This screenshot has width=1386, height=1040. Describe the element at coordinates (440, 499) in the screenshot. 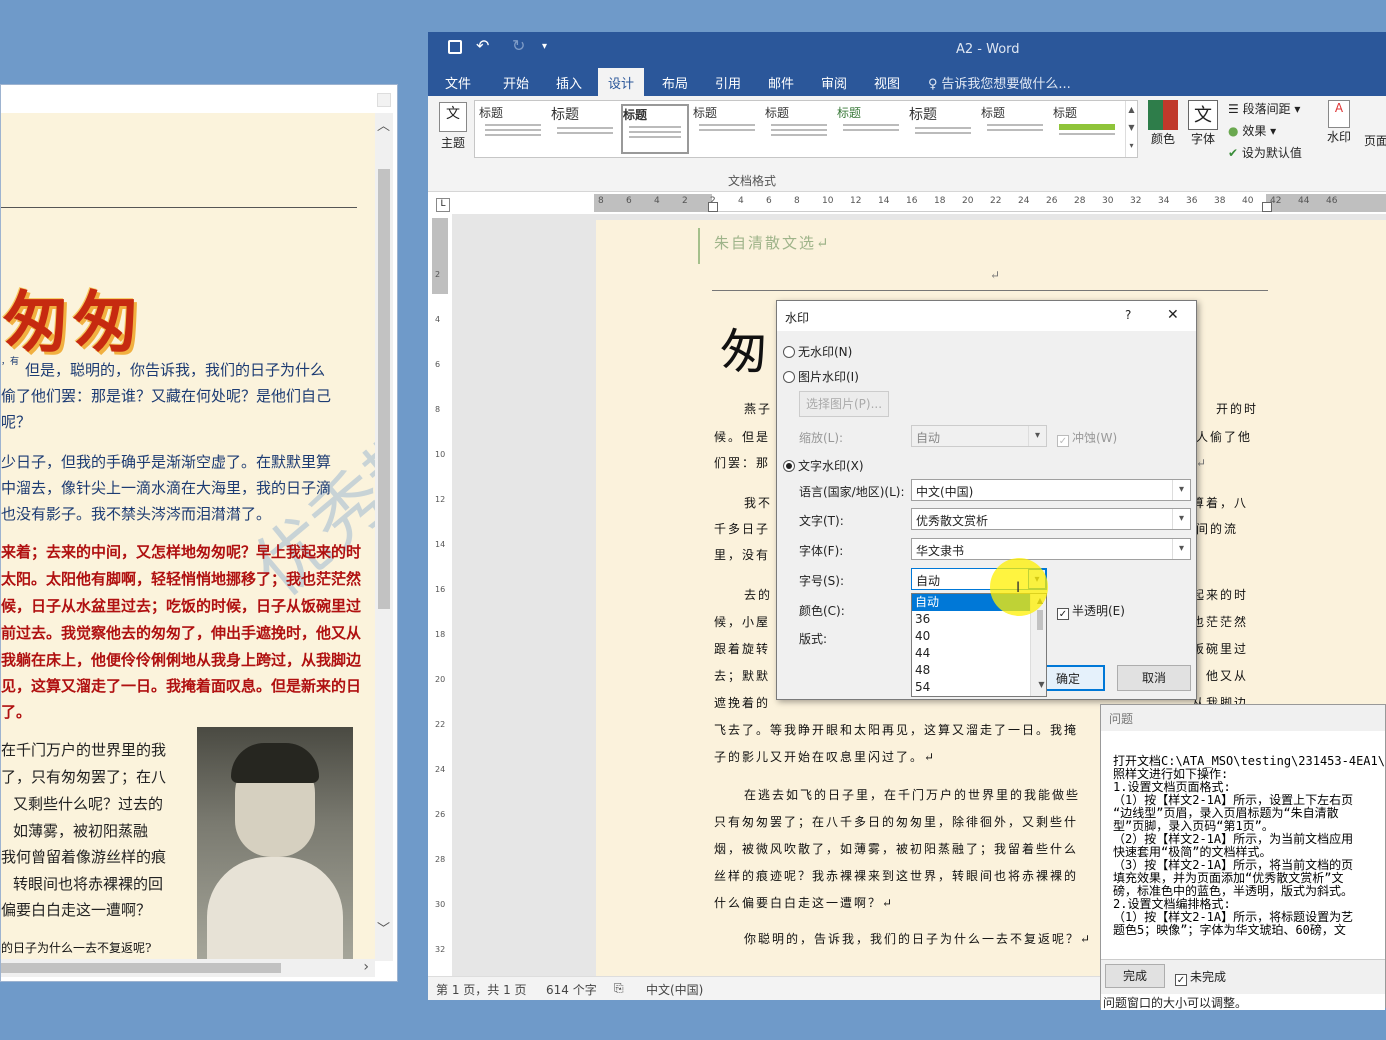

I see `vruler-number: 12` at that location.